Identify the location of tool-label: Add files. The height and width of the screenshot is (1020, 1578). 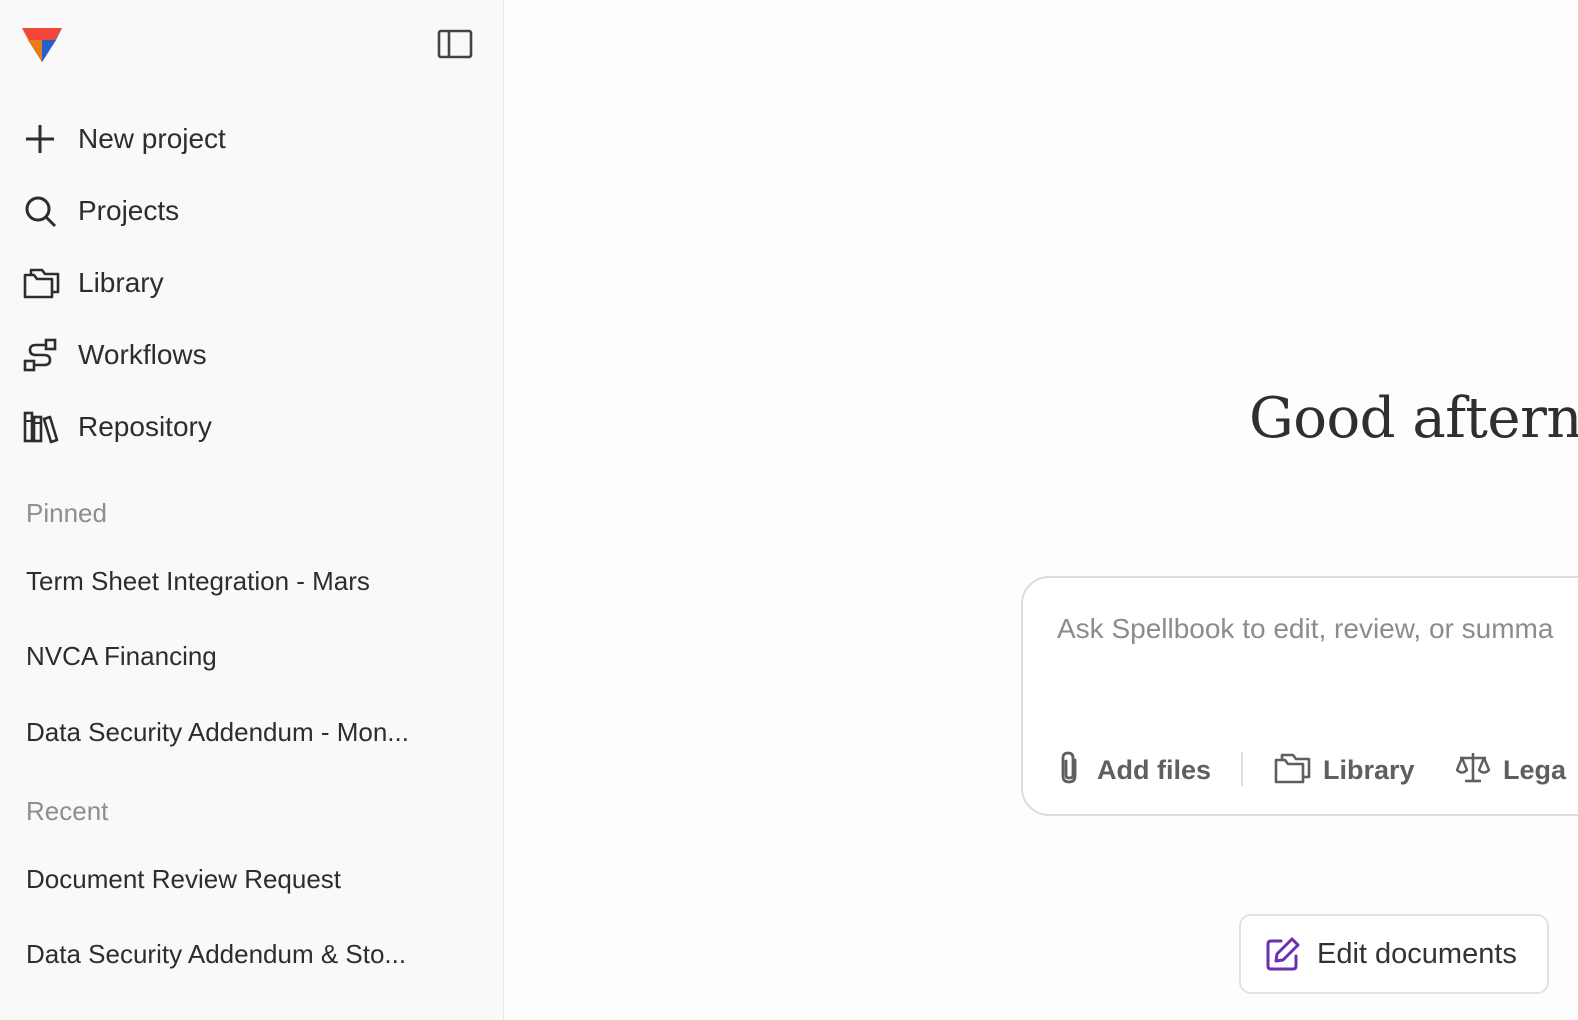
(1154, 769).